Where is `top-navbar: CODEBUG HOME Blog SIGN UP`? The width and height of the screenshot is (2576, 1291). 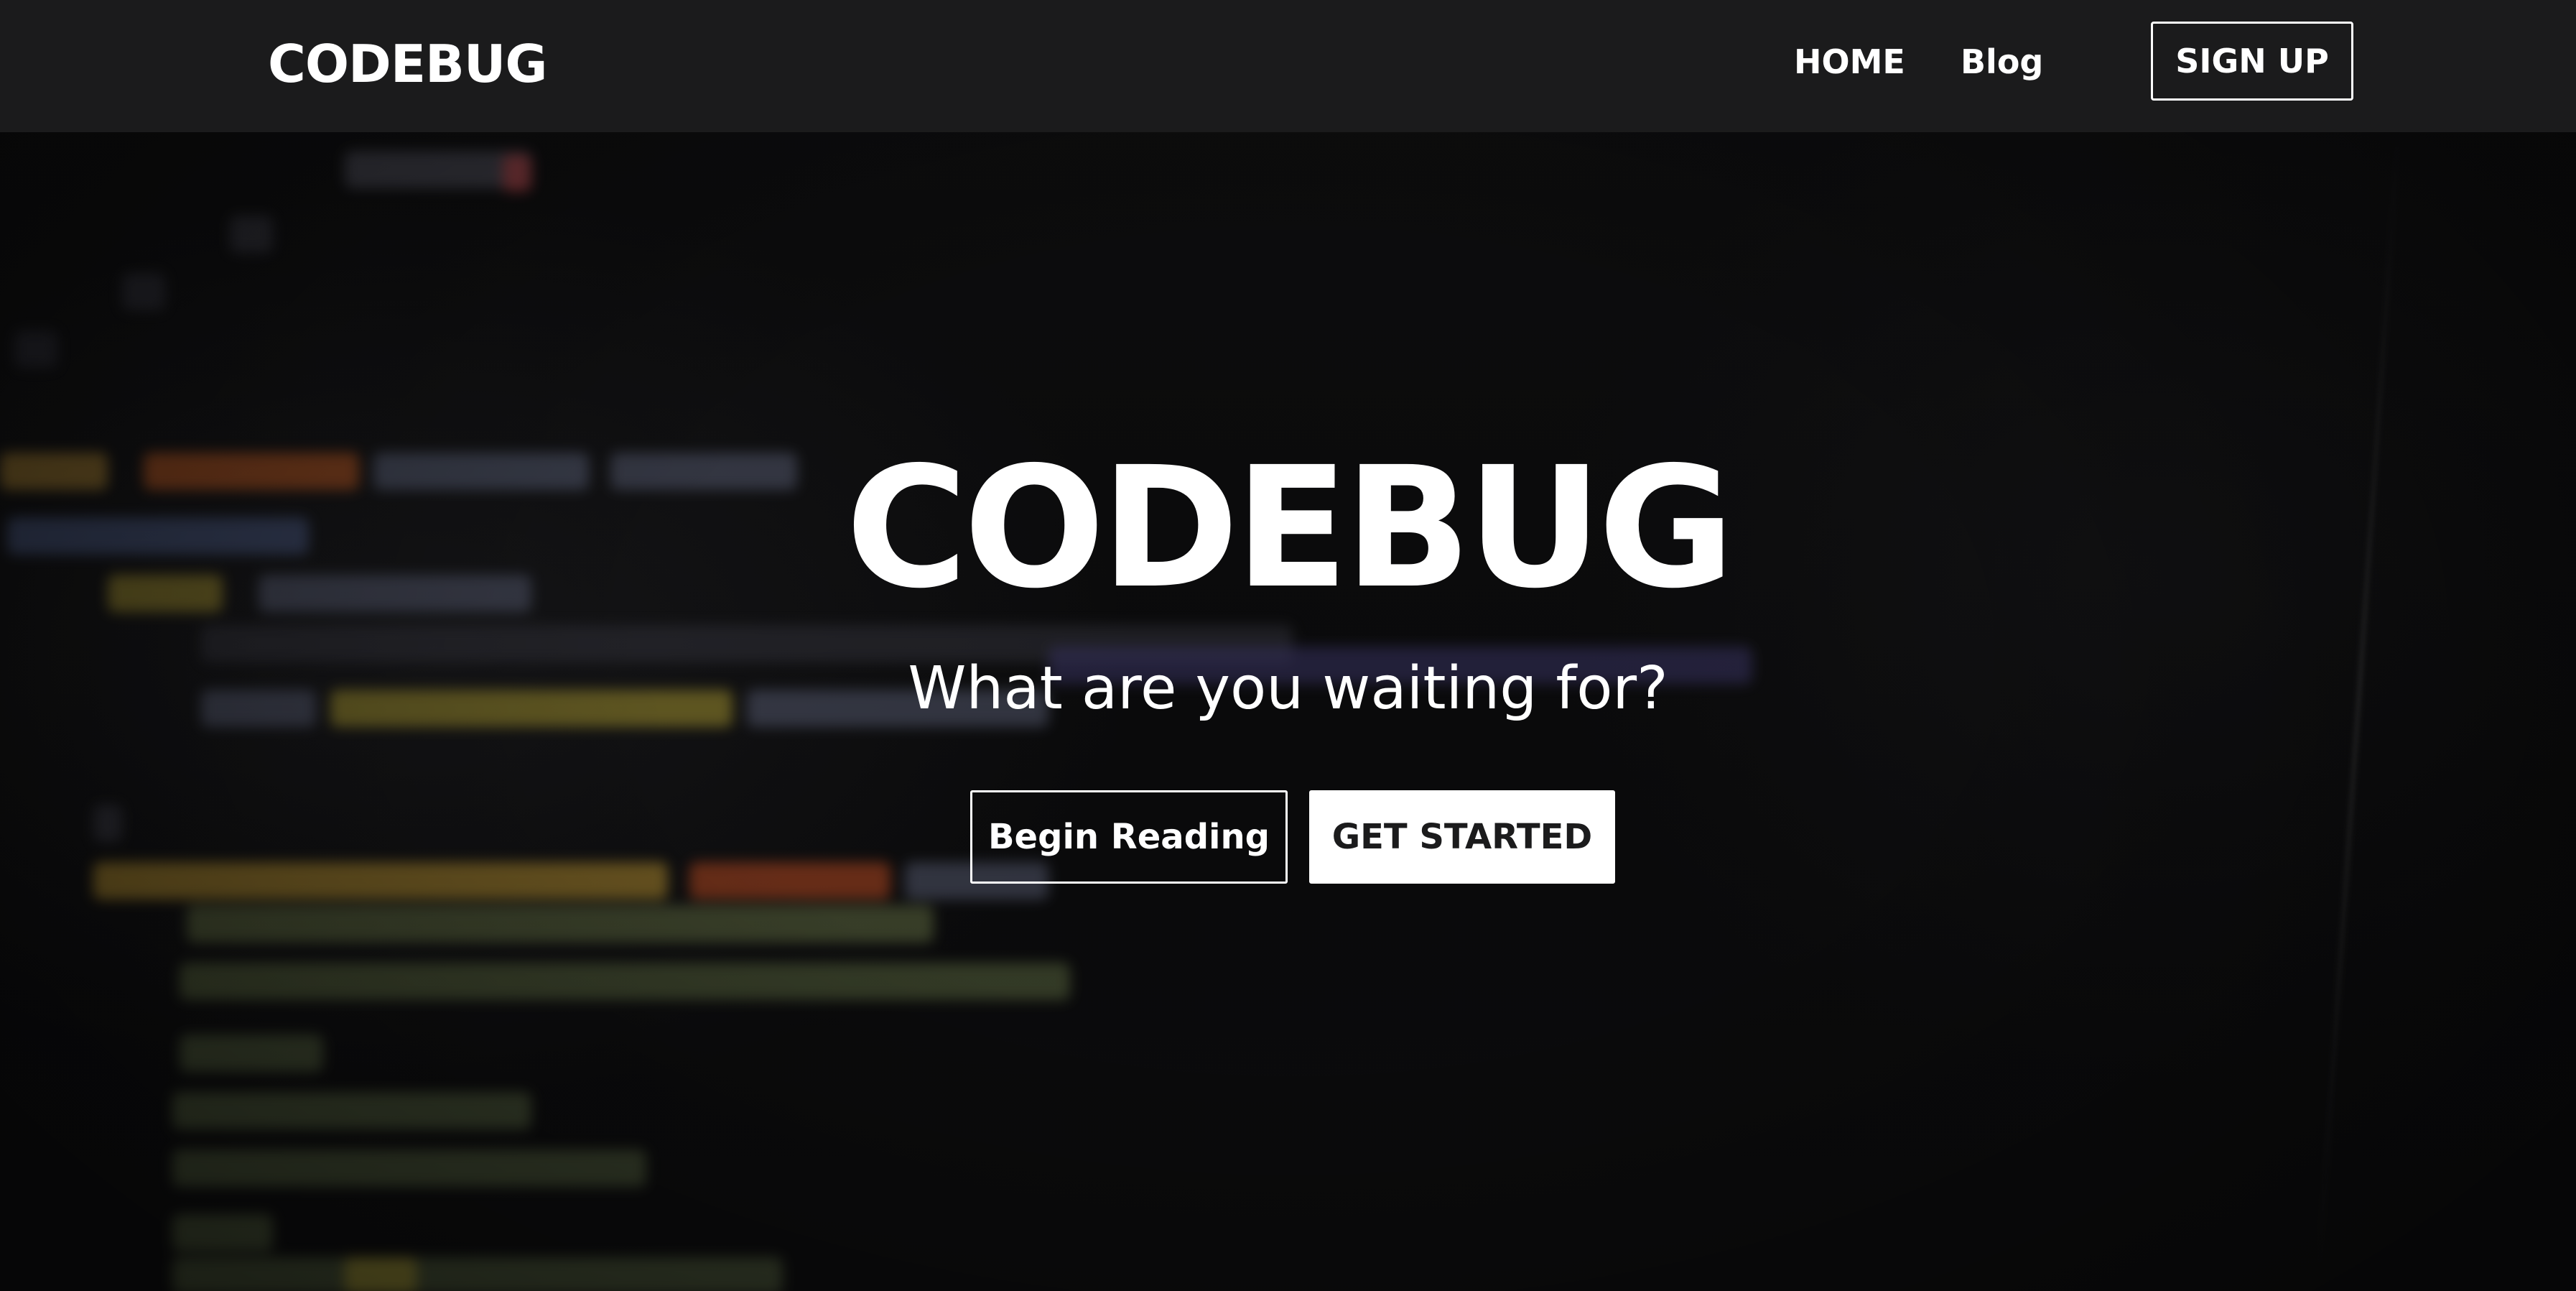 top-navbar: CODEBUG HOME Blog SIGN UP is located at coordinates (1288, 66).